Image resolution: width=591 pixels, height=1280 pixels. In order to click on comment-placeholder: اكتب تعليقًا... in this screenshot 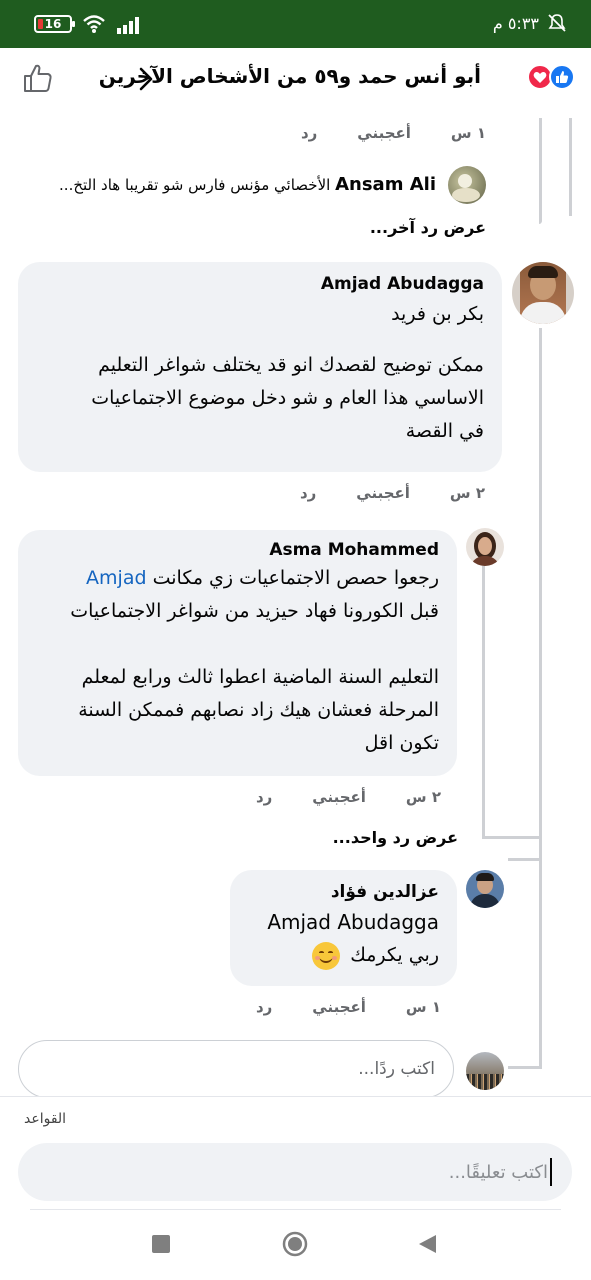, I will do `click(498, 1172)`.